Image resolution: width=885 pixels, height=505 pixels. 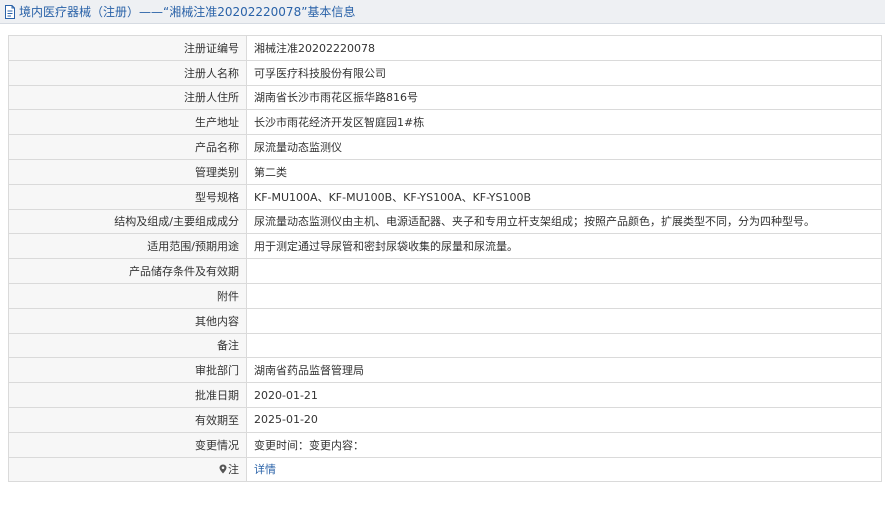 I want to click on table-row: 适用范围/预期用途 用于测定通过导尿管和密封尿袋收集的尿量和尿流量。, so click(x=445, y=246).